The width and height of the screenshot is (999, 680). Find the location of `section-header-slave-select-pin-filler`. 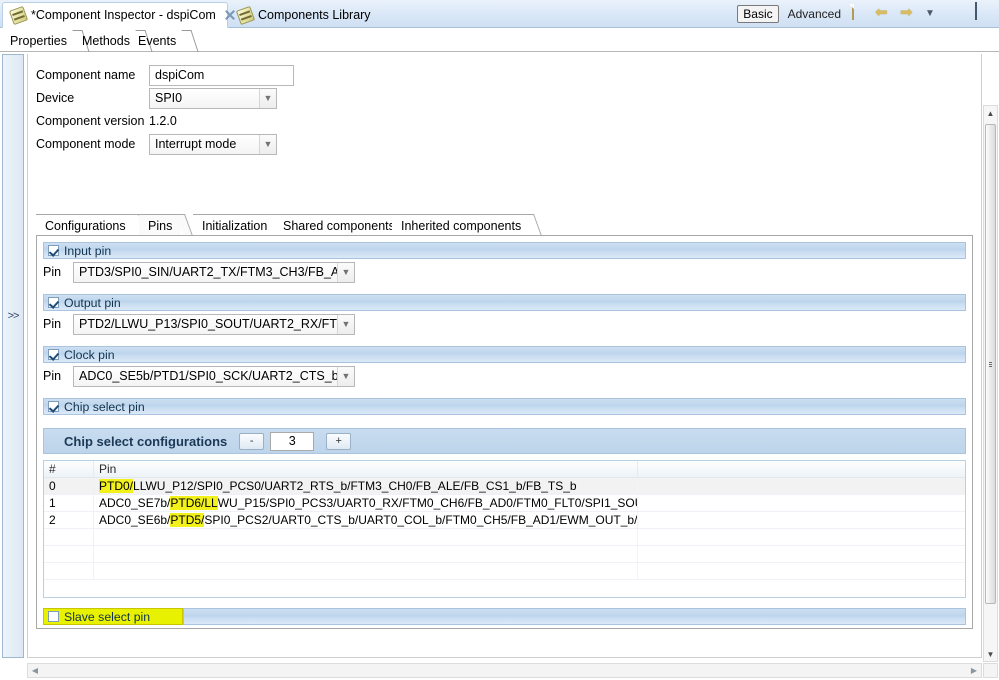

section-header-slave-select-pin-filler is located at coordinates (574, 616).